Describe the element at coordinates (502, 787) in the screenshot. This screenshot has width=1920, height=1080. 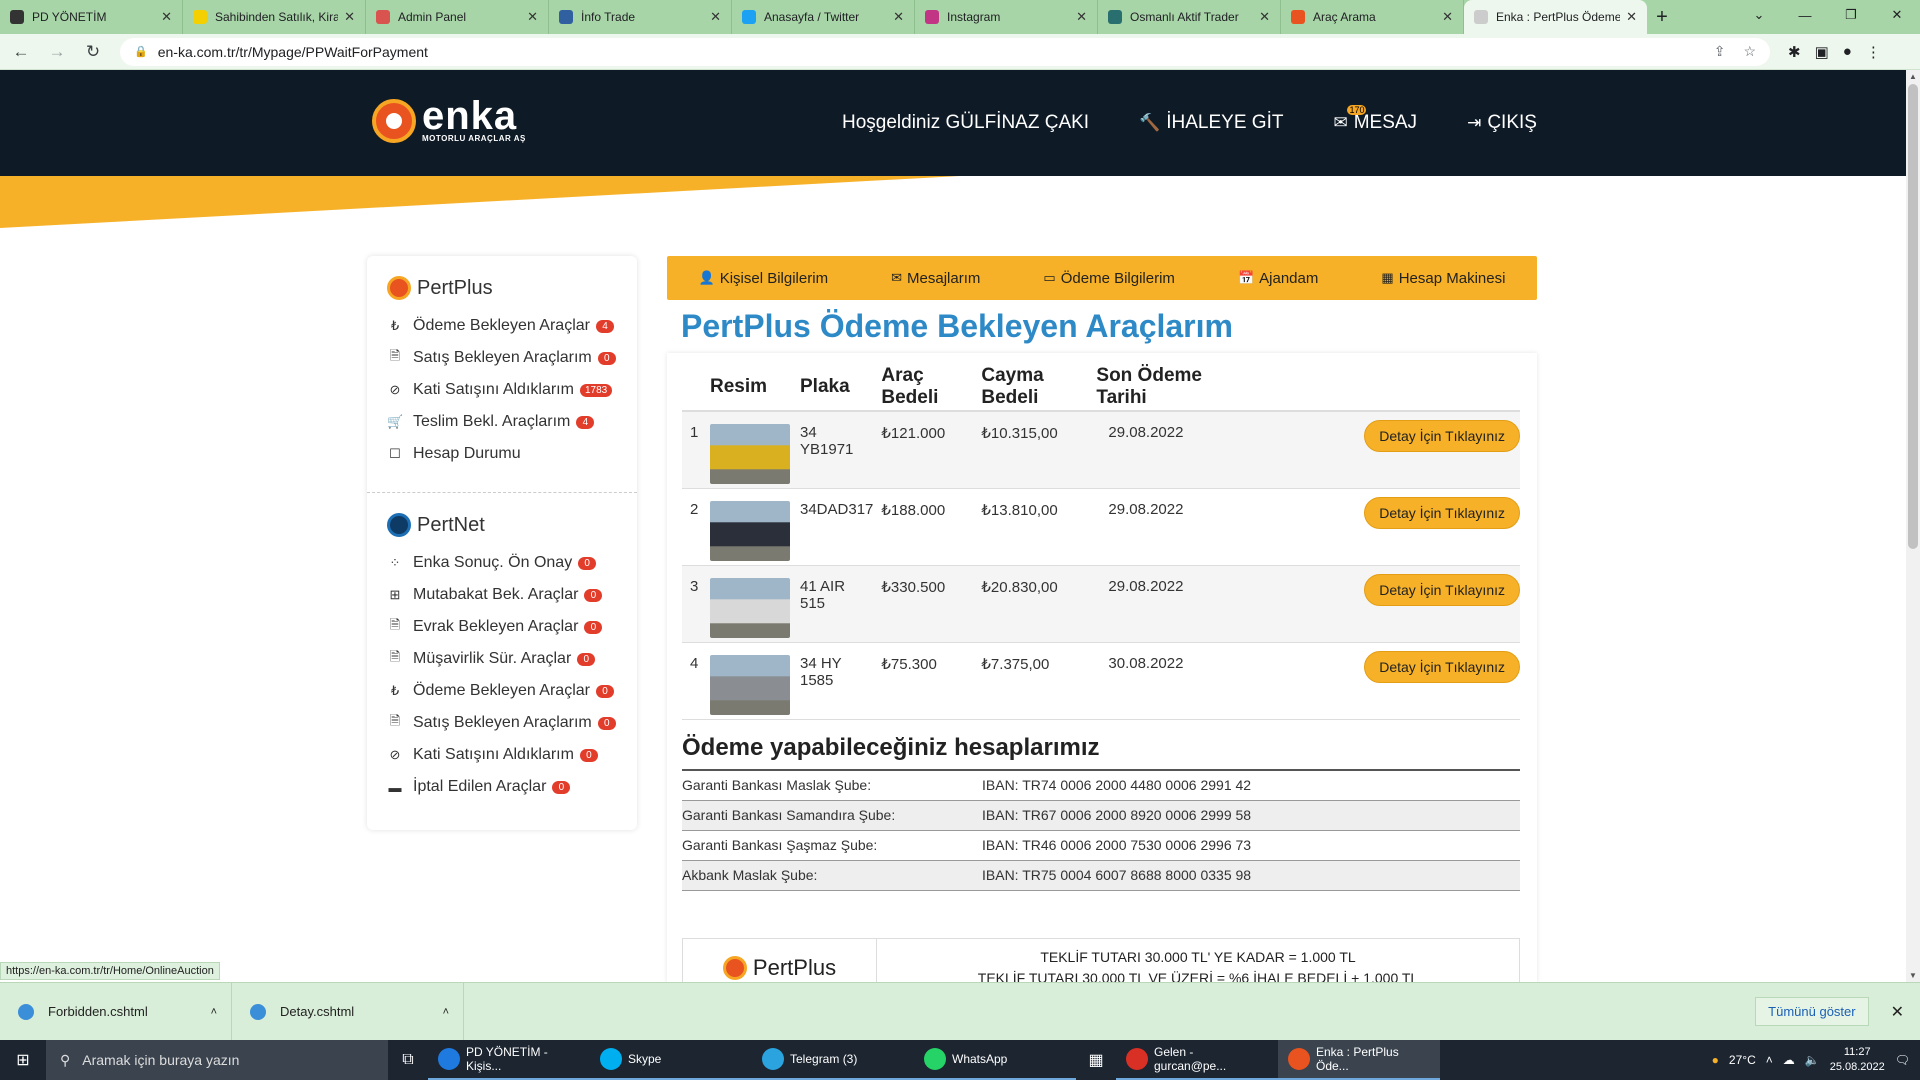
I see `sidebar-item: ▬ İptal Edilen Araçlar 0` at that location.